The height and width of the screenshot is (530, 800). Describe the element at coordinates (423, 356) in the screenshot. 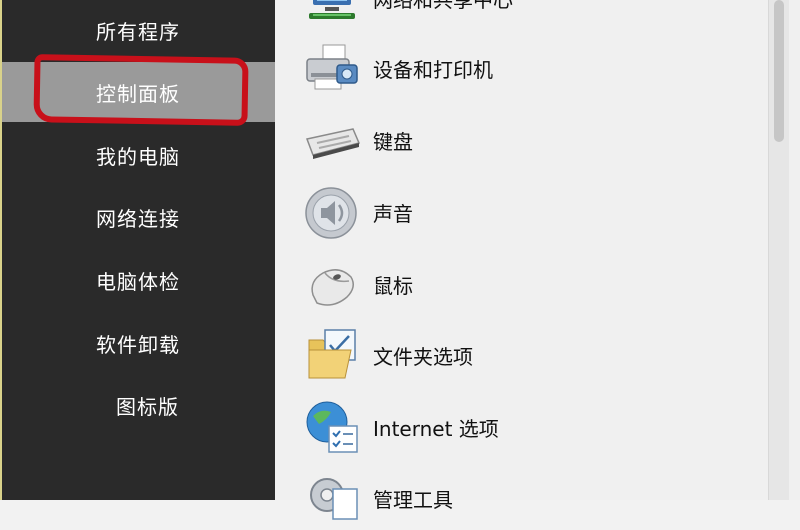

I see `list-item-label: 文件夹选项` at that location.